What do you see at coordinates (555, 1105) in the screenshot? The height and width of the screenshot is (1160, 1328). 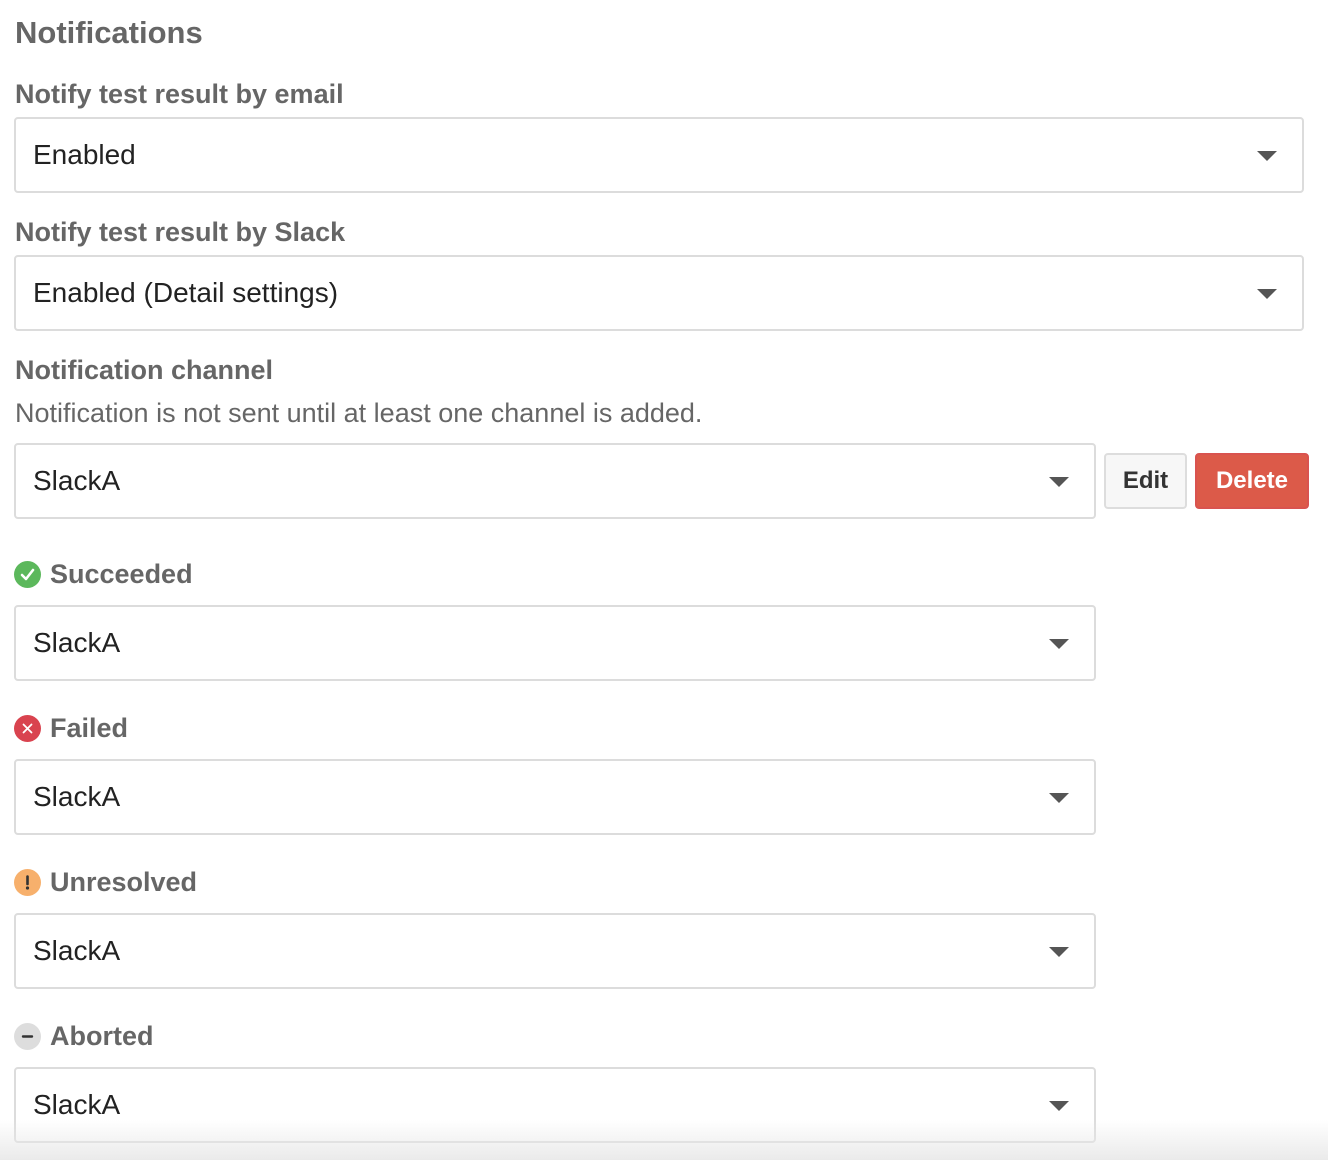 I see `aborted-channel-select: SlackA` at bounding box center [555, 1105].